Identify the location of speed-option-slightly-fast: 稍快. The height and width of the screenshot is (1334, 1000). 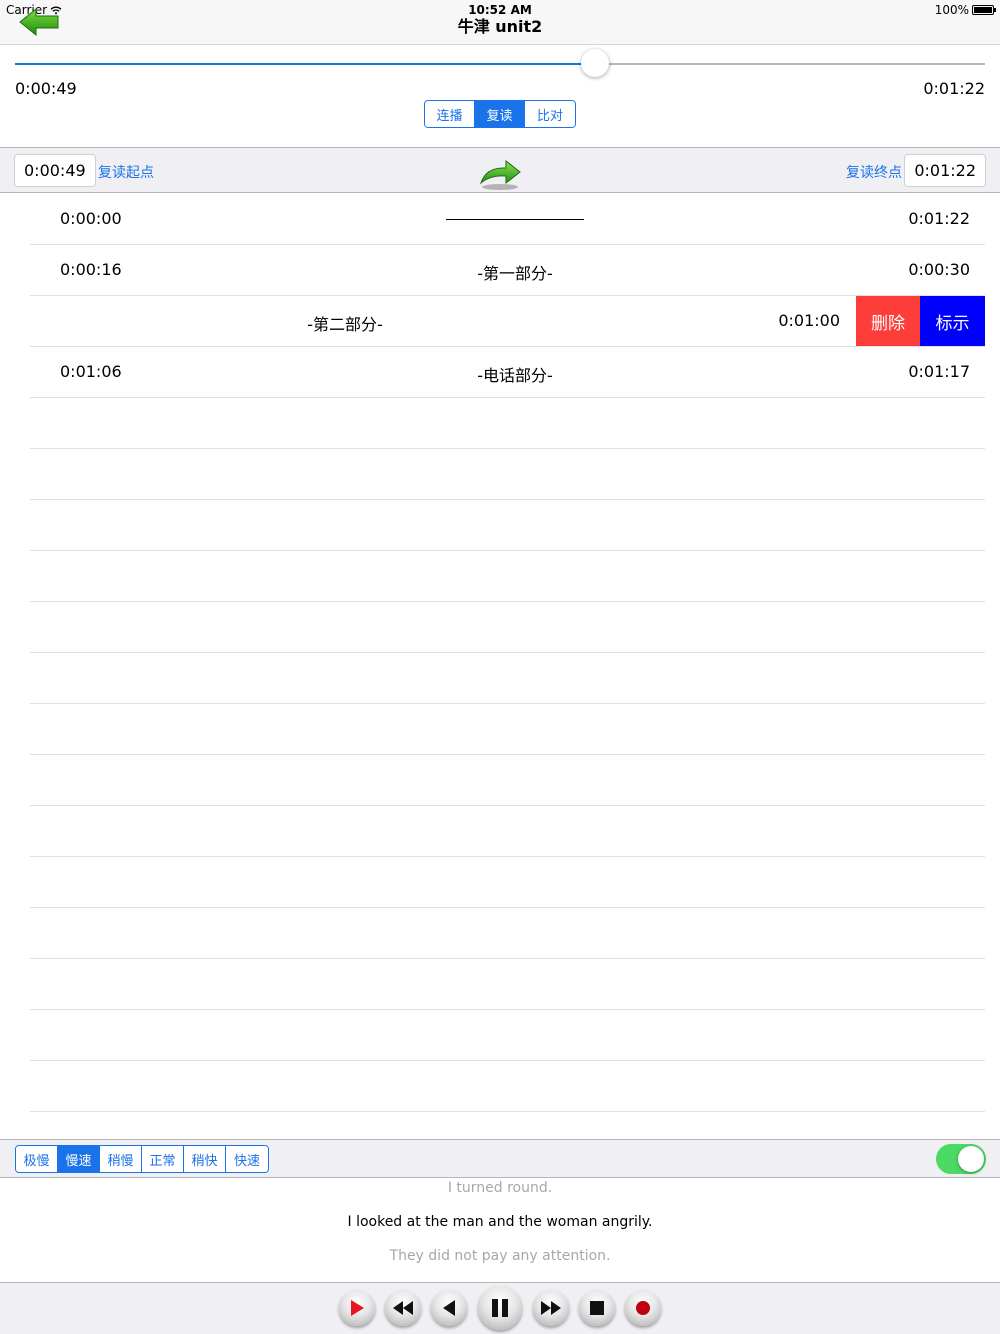
(205, 1159).